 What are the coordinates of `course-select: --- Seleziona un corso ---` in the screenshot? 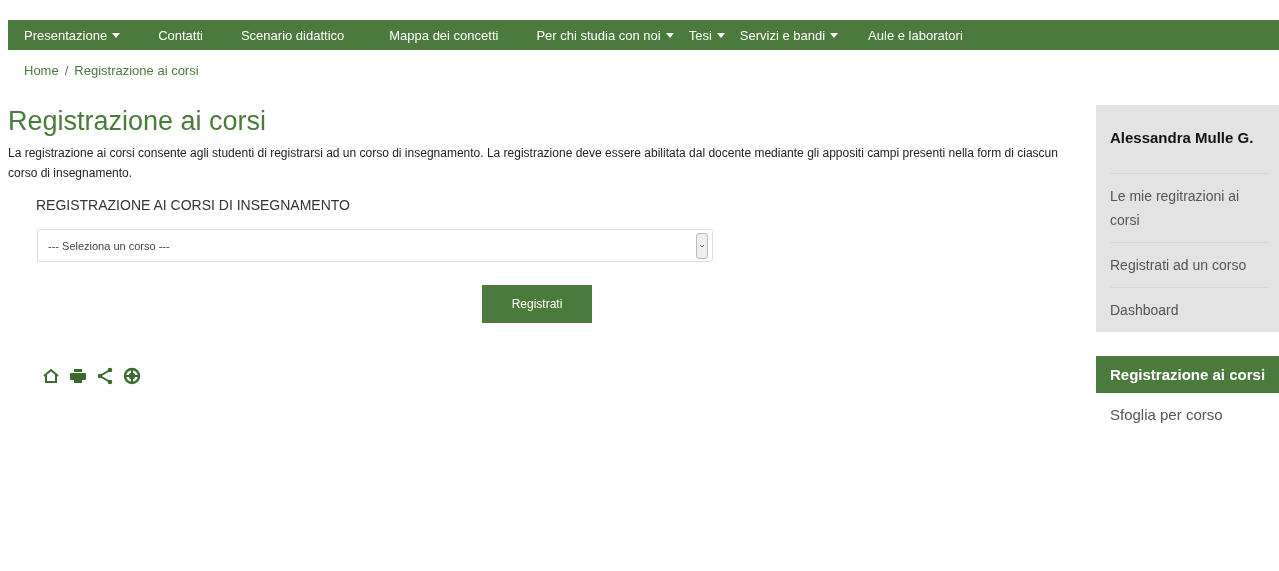 It's located at (375, 245).